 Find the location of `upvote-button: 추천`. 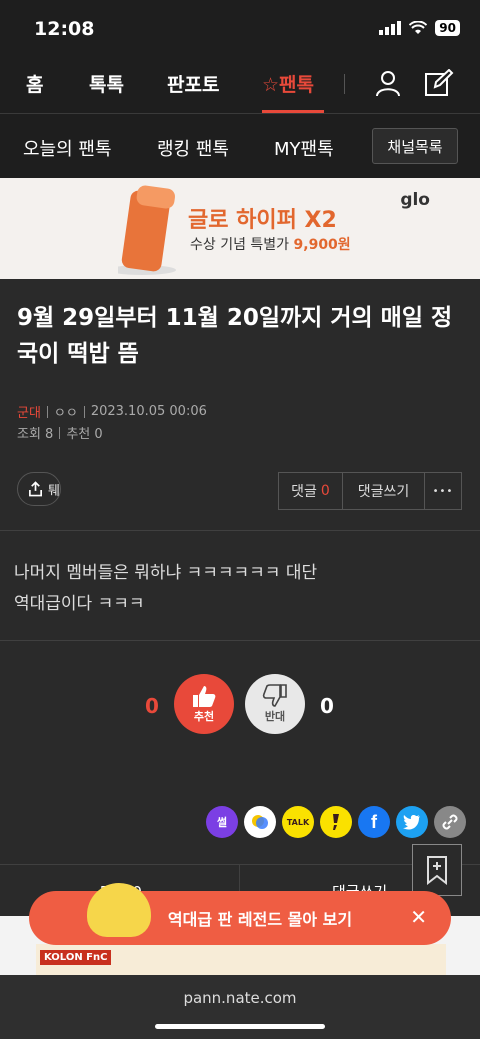

upvote-button: 추천 is located at coordinates (204, 704).